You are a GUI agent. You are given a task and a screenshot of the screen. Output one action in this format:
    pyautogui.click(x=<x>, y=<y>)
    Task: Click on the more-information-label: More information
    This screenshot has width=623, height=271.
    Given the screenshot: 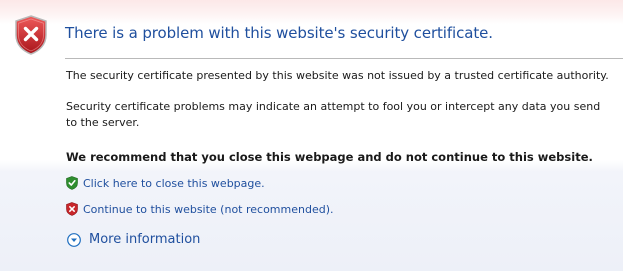 What is the action you would take?
    pyautogui.click(x=144, y=239)
    